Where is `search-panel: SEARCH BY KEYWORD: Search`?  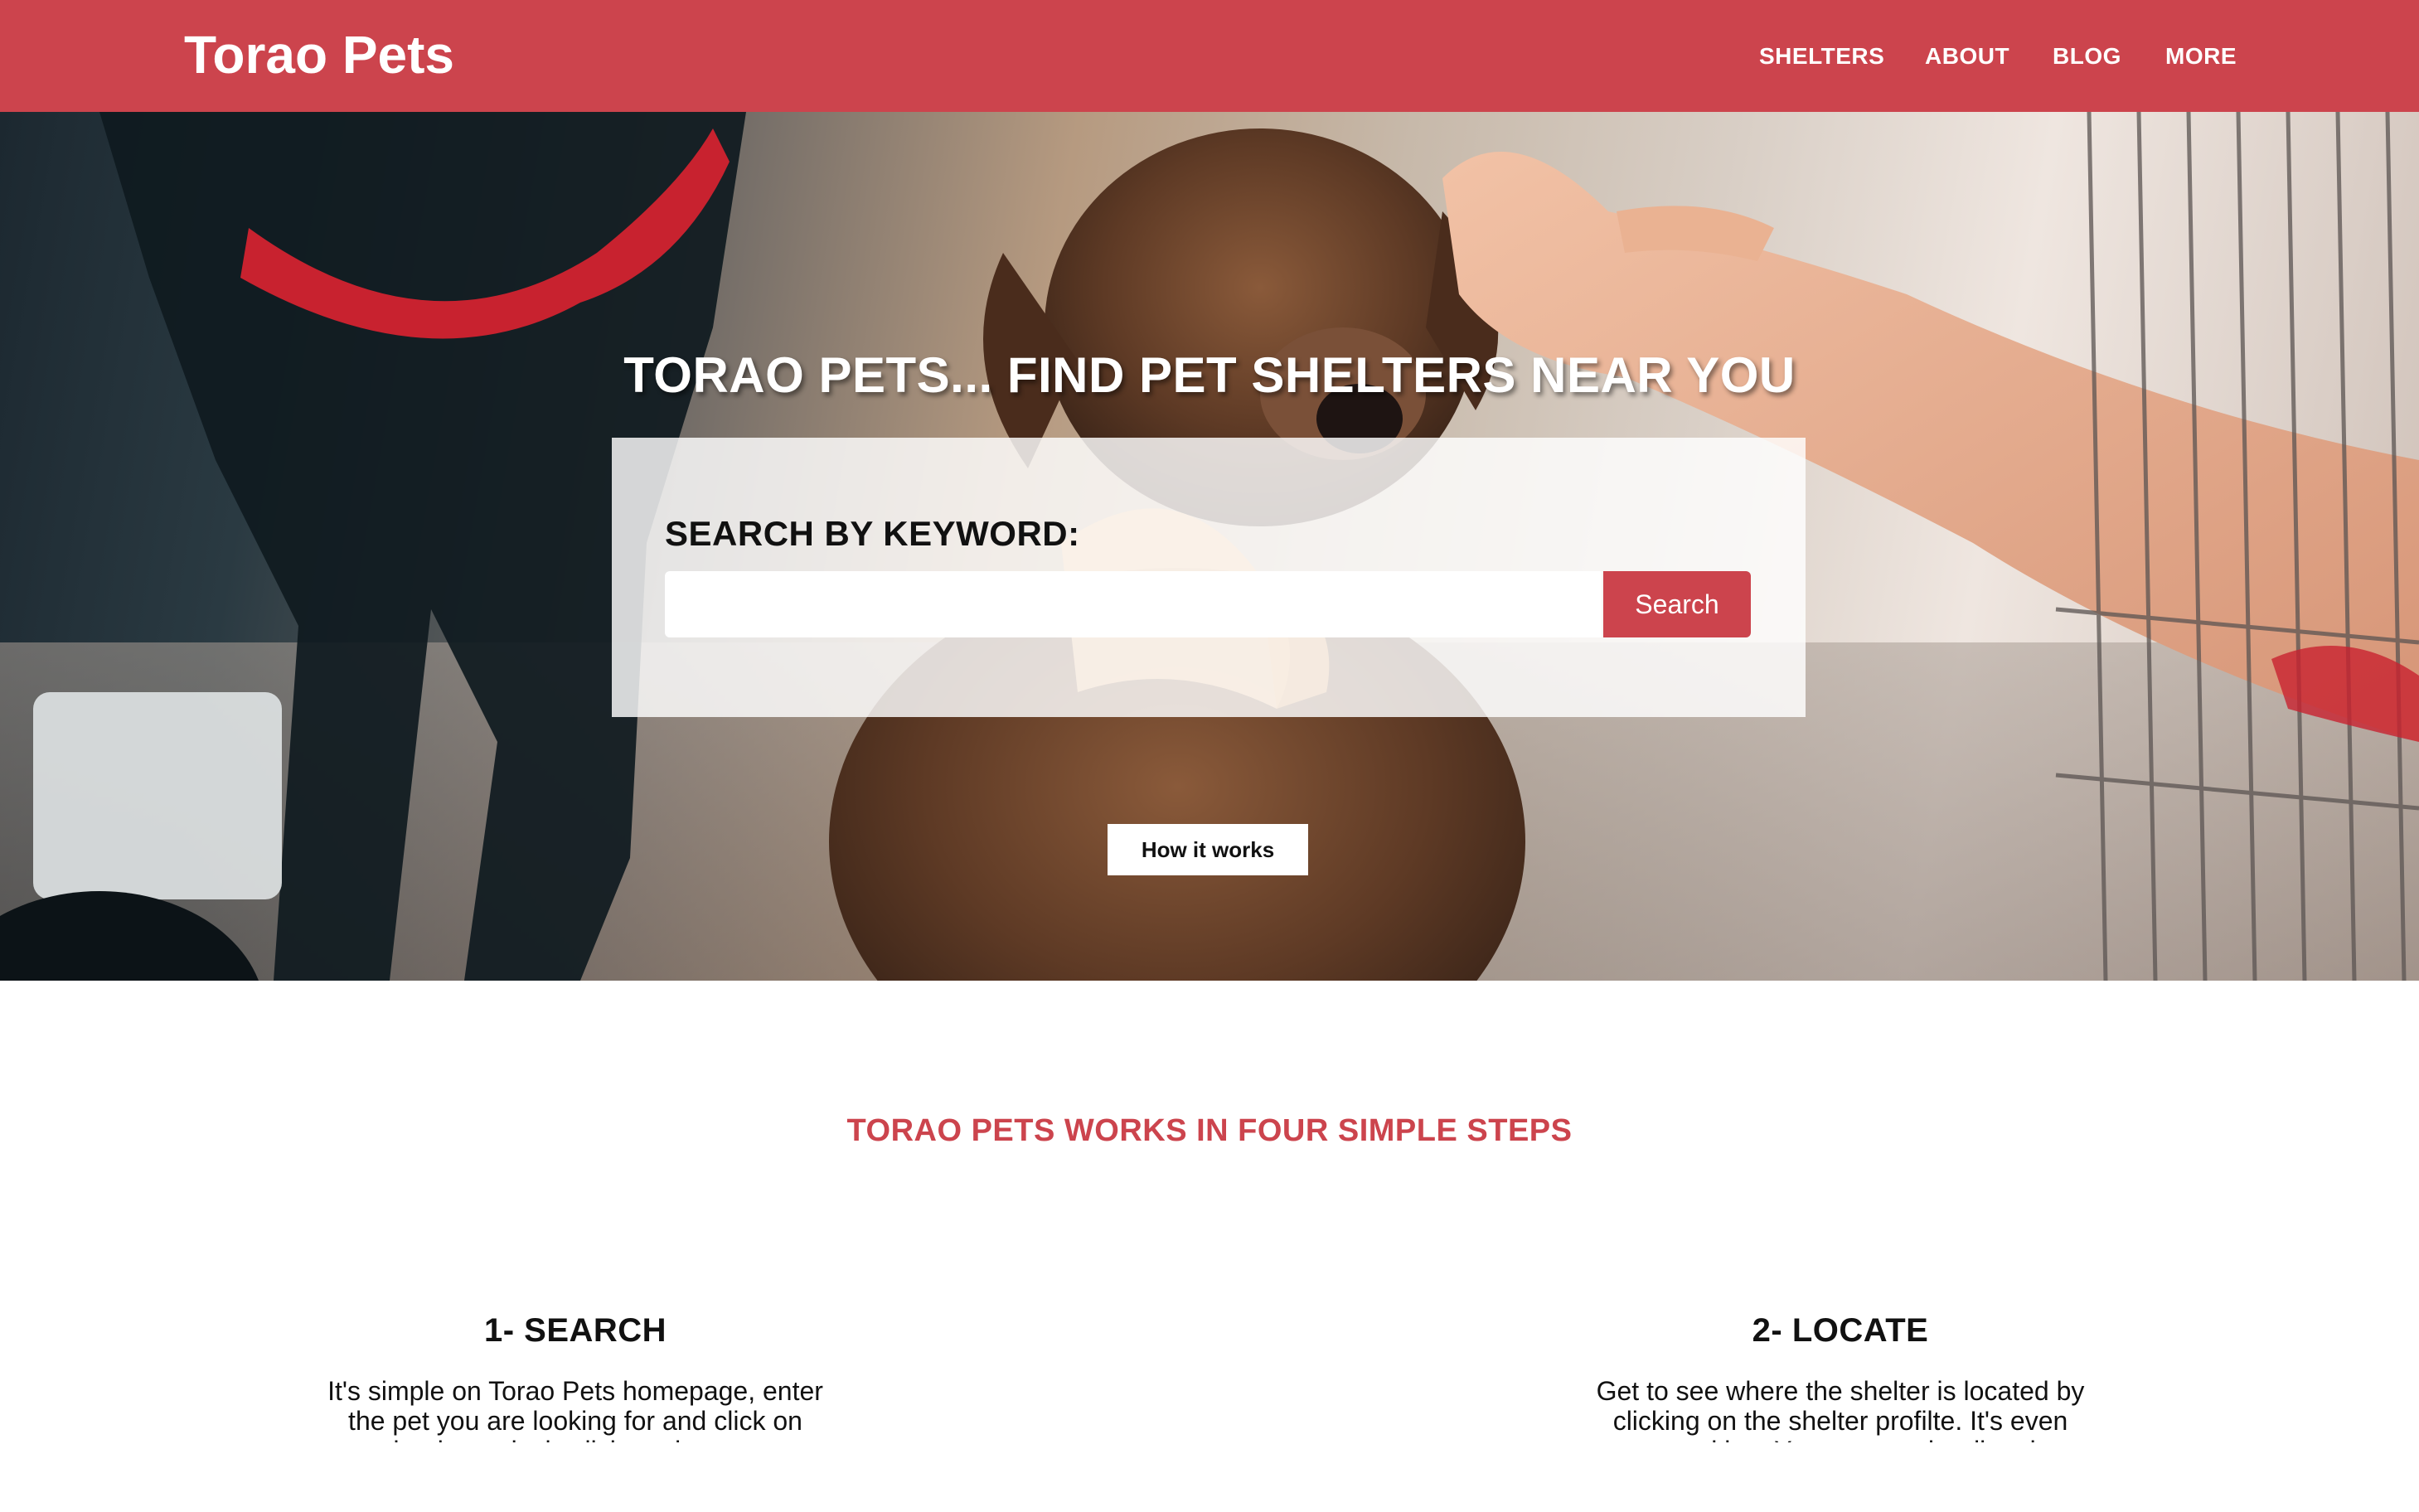 search-panel: SEARCH BY KEYWORD: Search is located at coordinates (1209, 577).